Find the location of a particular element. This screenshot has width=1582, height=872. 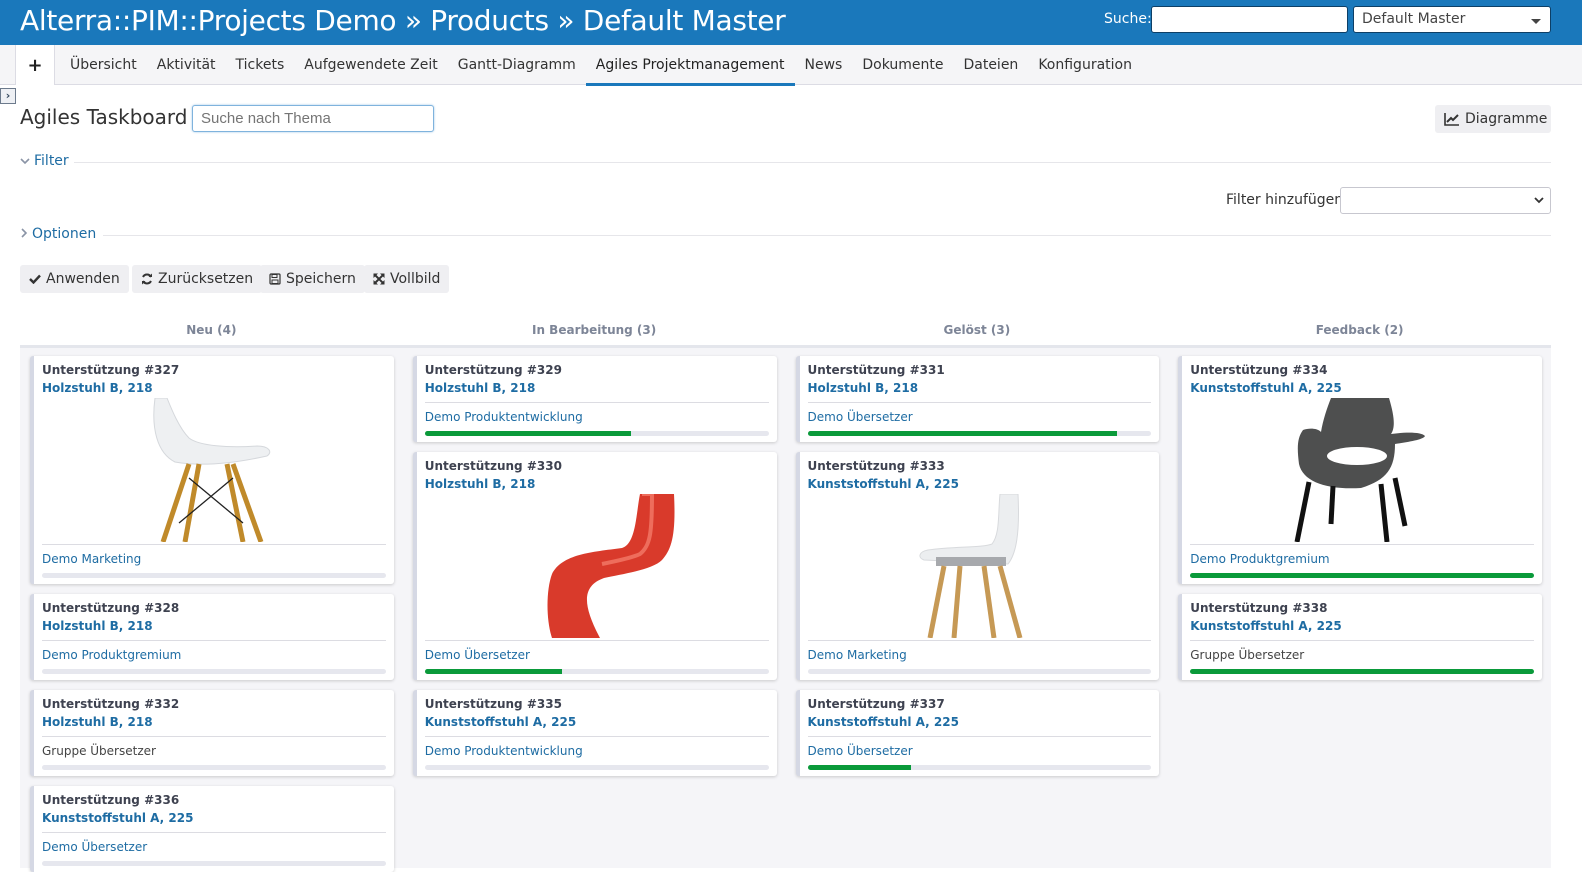

issue-id: Unterstützung #330 is located at coordinates (597, 466).